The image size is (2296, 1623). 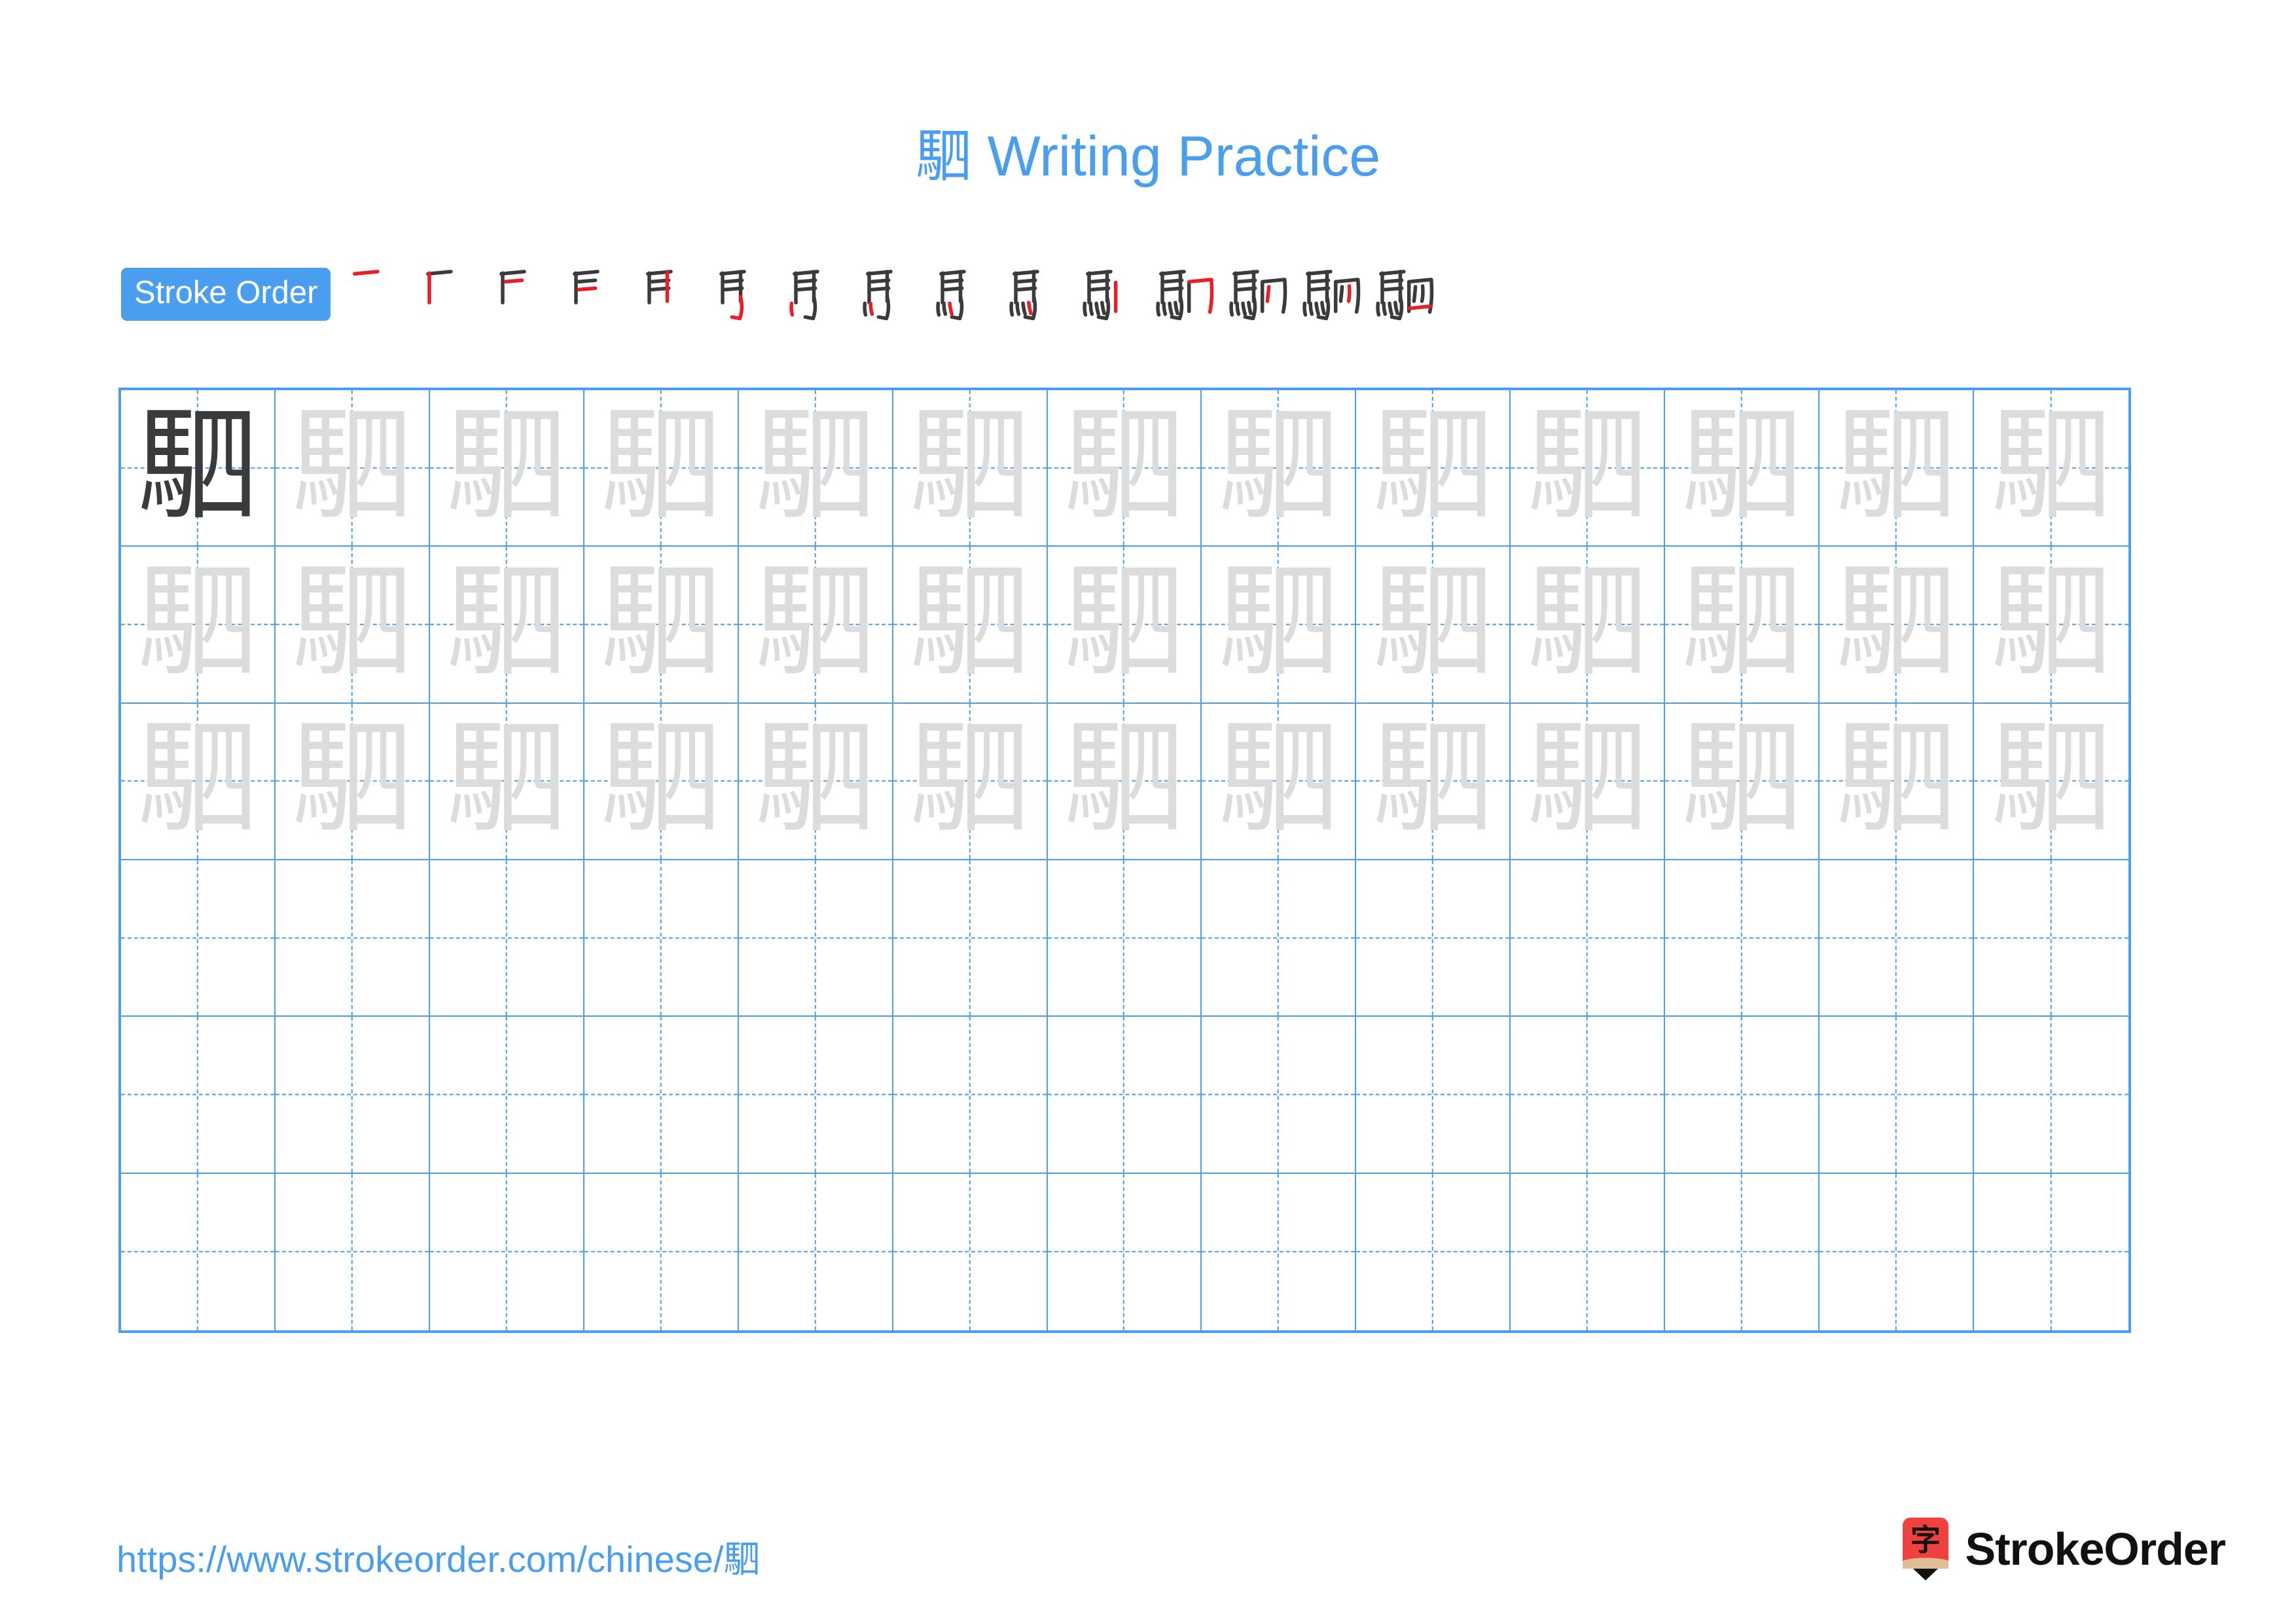 I want to click on practice-cell-r5-c8, so click(x=1279, y=1095).